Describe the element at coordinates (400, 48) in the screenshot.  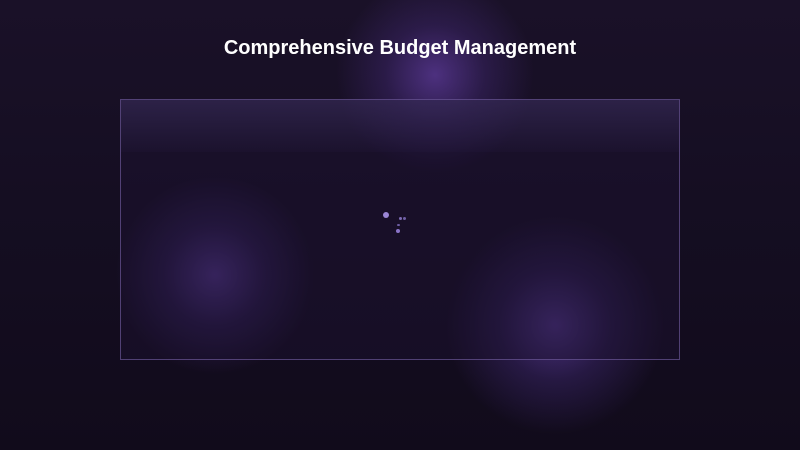
I see `page-title: Comprehensive Budget Management` at that location.